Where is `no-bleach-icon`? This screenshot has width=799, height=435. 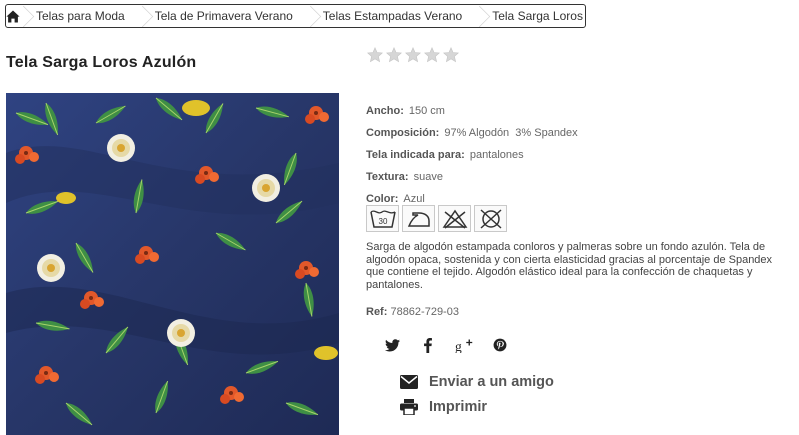
no-bleach-icon is located at coordinates (454, 218).